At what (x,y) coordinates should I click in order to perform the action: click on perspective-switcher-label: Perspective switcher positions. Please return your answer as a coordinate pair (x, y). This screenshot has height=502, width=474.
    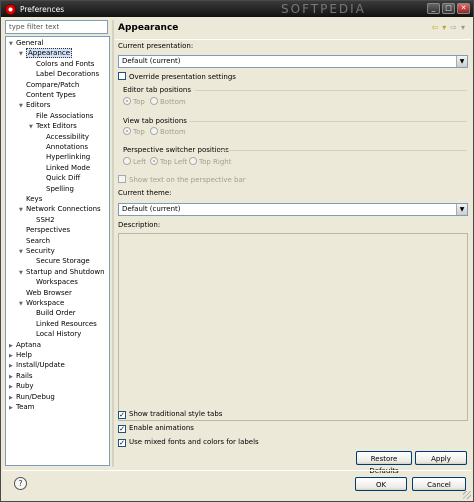
    Looking at the image, I should click on (176, 150).